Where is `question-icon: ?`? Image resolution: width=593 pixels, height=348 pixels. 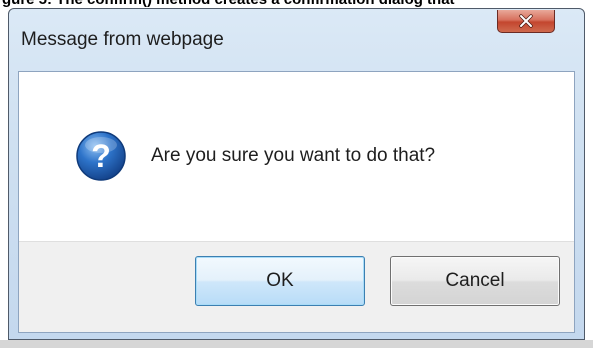 question-icon: ? is located at coordinates (101, 156).